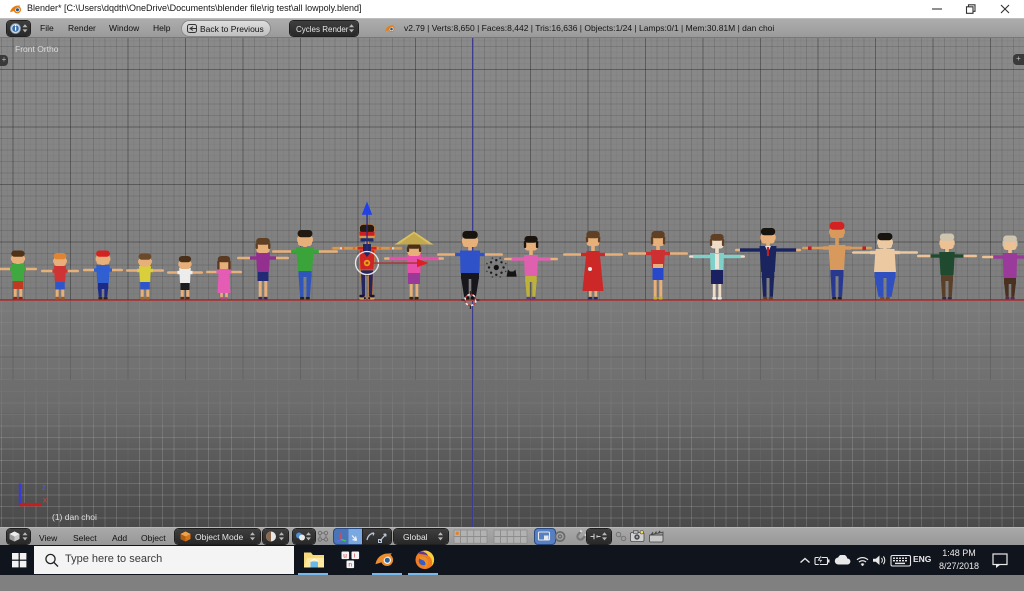 The height and width of the screenshot is (591, 1024). Describe the element at coordinates (44, 487) in the screenshot. I see `svg-text: z` at that location.